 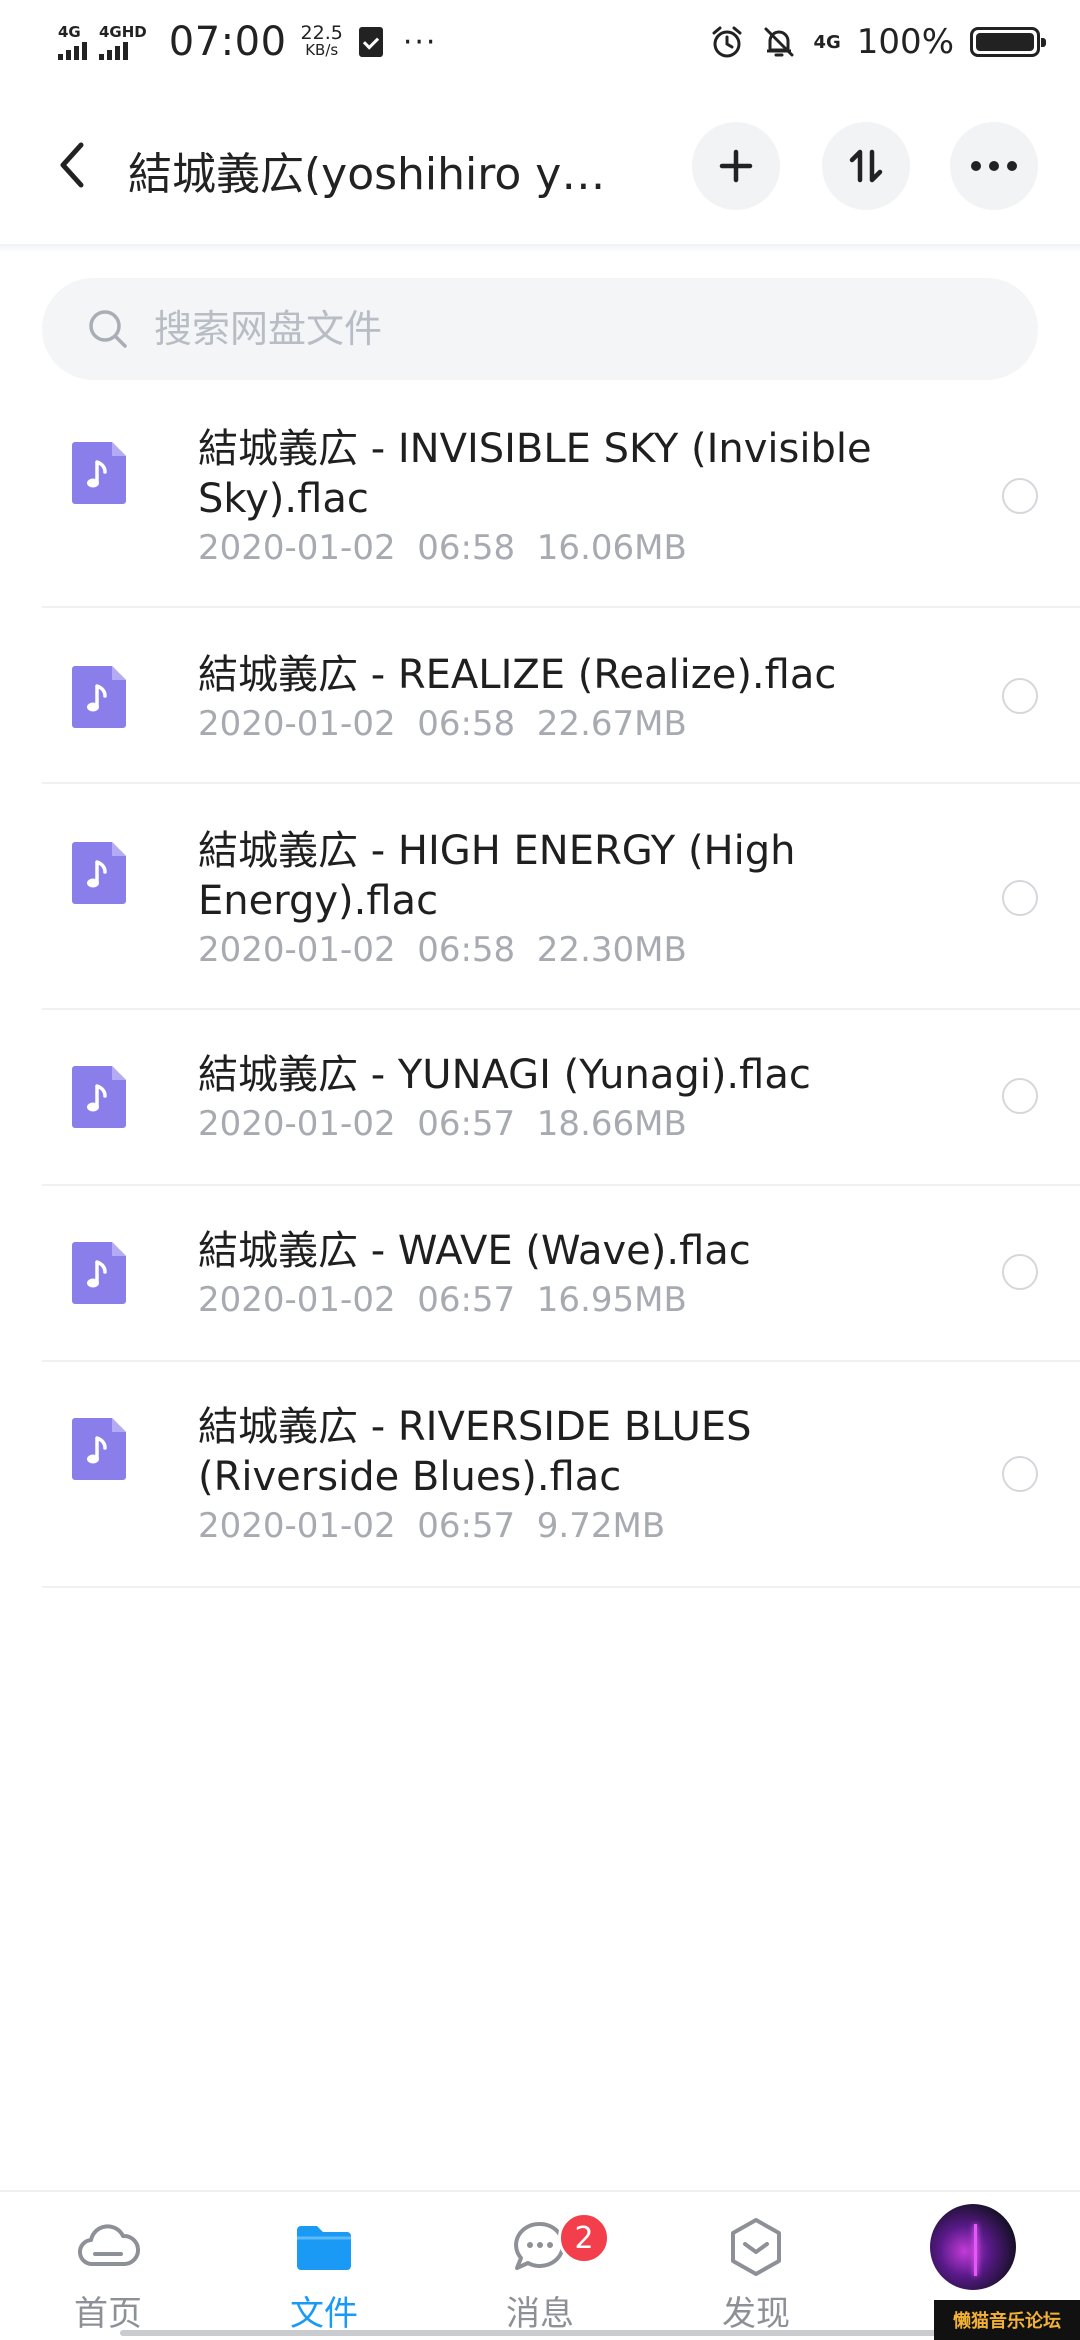 I want to click on battery-icon, so click(x=1008, y=42).